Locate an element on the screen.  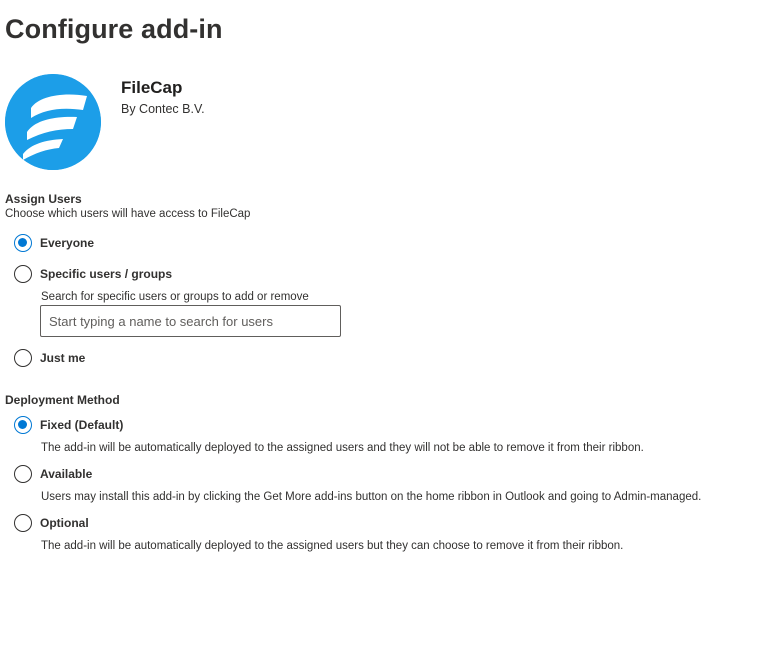
radio-specific-users-circle is located at coordinates (23, 274).